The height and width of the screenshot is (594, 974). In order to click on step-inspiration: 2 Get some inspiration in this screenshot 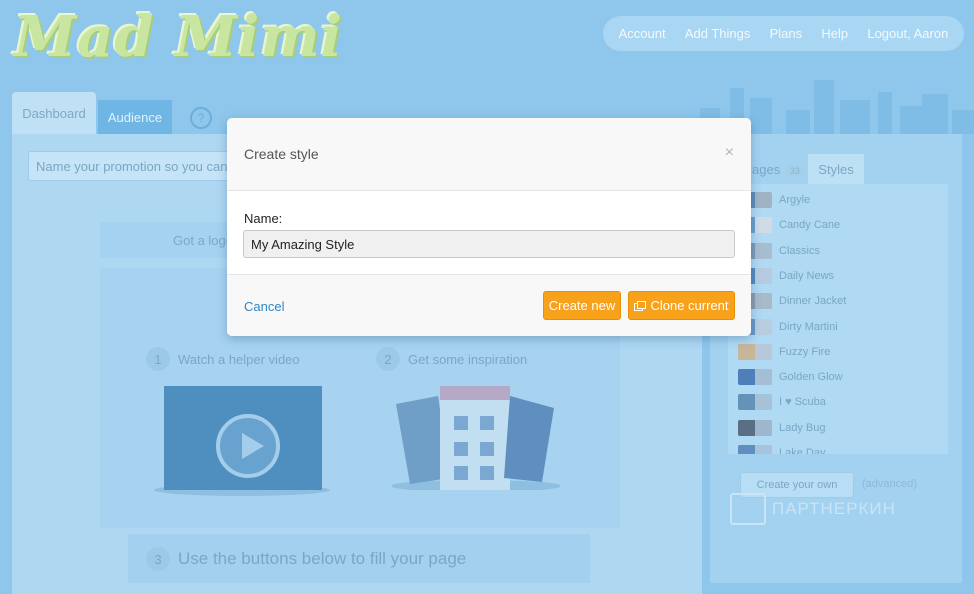, I will do `click(451, 359)`.